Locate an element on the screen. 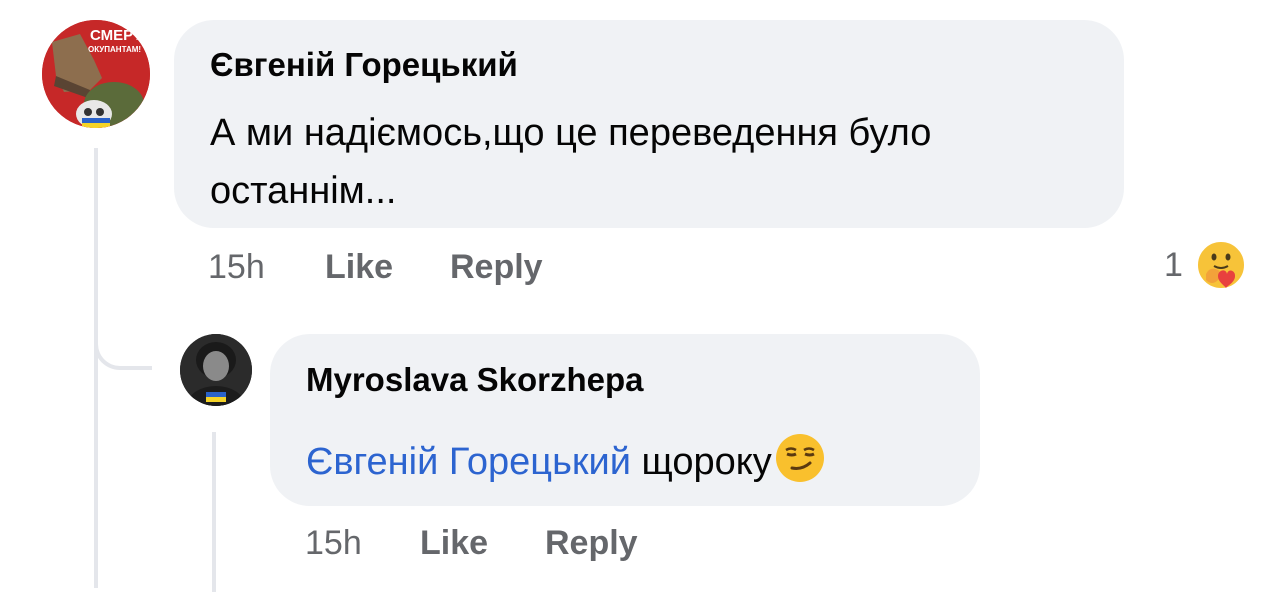  comment-reply-button: Reply is located at coordinates (496, 267).